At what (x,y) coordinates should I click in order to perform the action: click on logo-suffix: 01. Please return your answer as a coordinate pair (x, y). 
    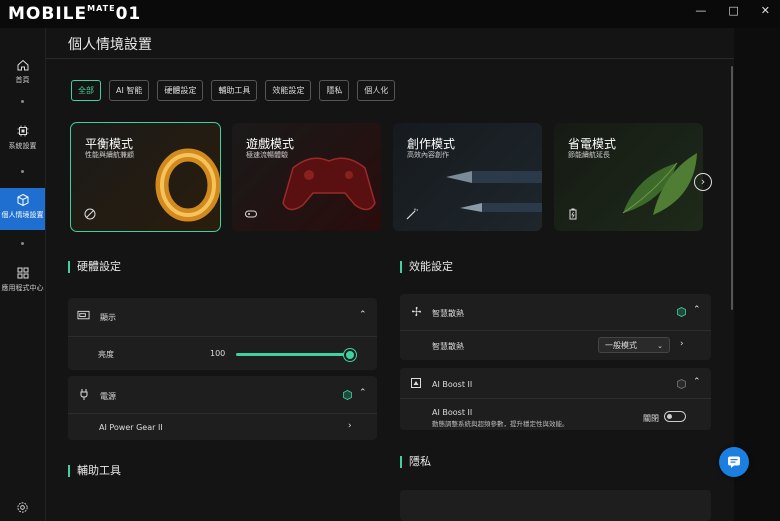
    Looking at the image, I should click on (128, 14).